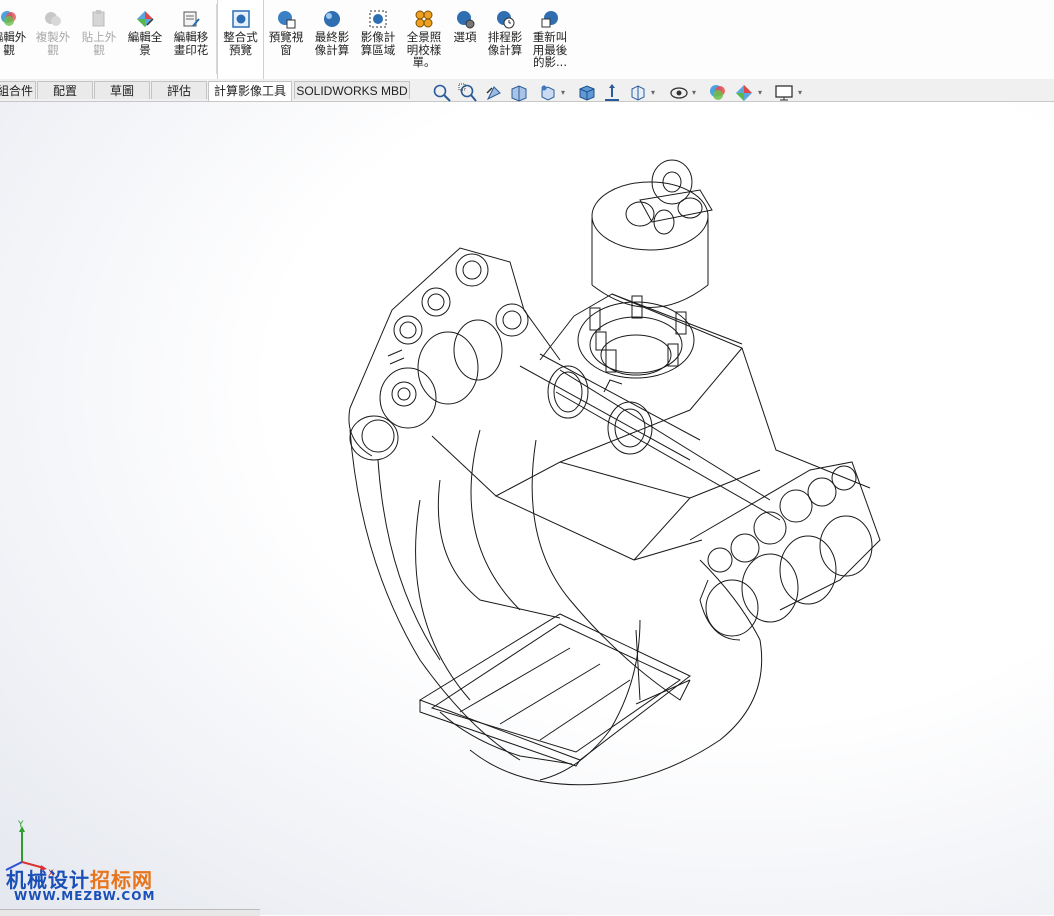  What do you see at coordinates (650, 437) in the screenshot?
I see `hydraulic-cylinders` at bounding box center [650, 437].